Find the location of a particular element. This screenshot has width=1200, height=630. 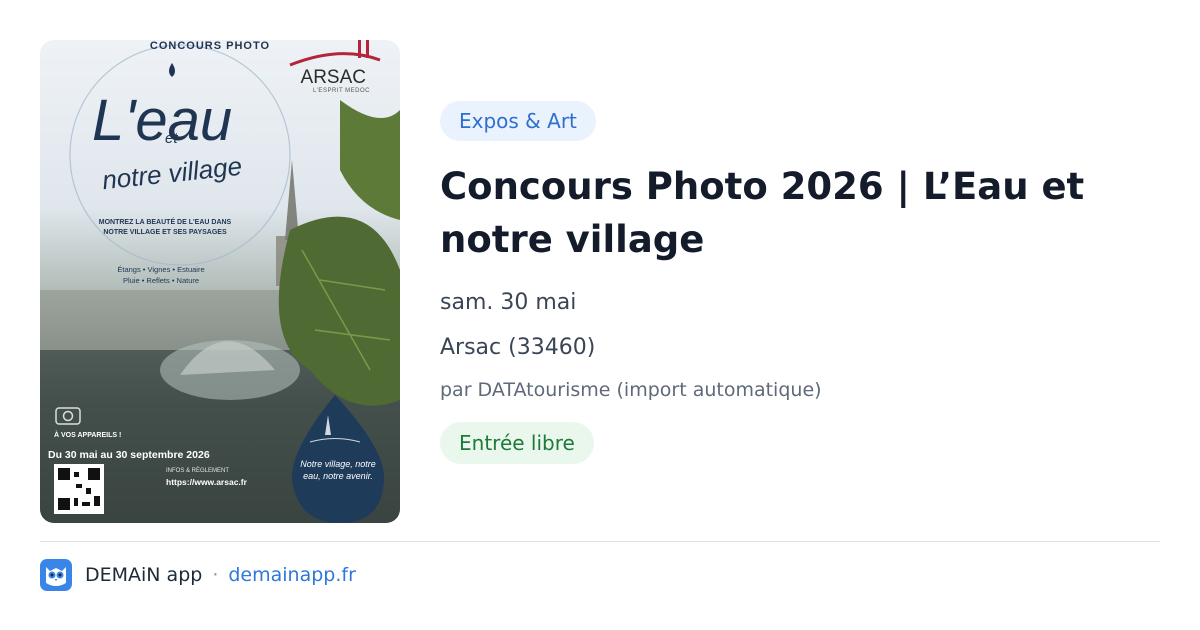

poster-title: L'eau is located at coordinates (162, 120).